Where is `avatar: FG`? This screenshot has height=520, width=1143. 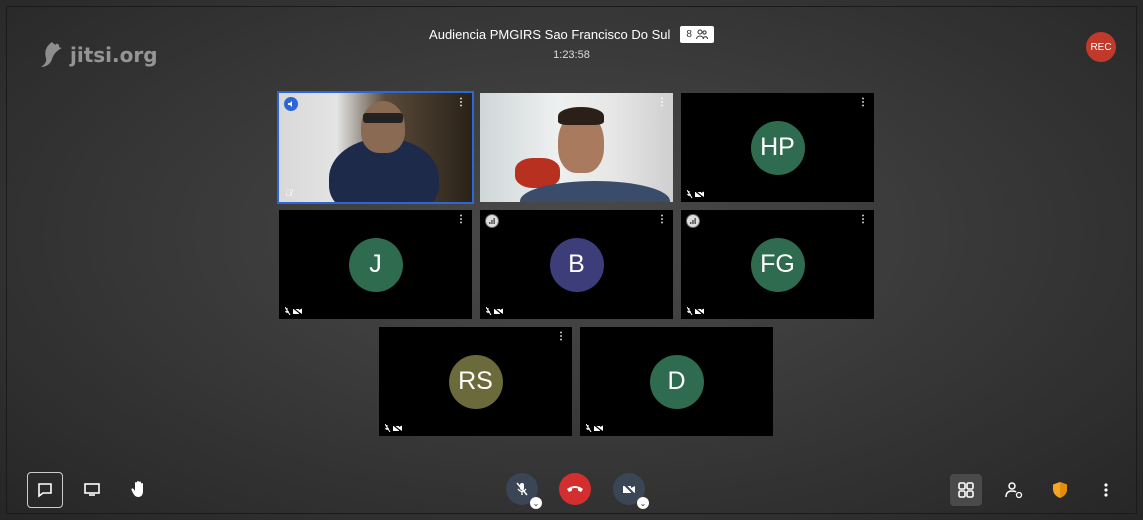 avatar: FG is located at coordinates (777, 264).